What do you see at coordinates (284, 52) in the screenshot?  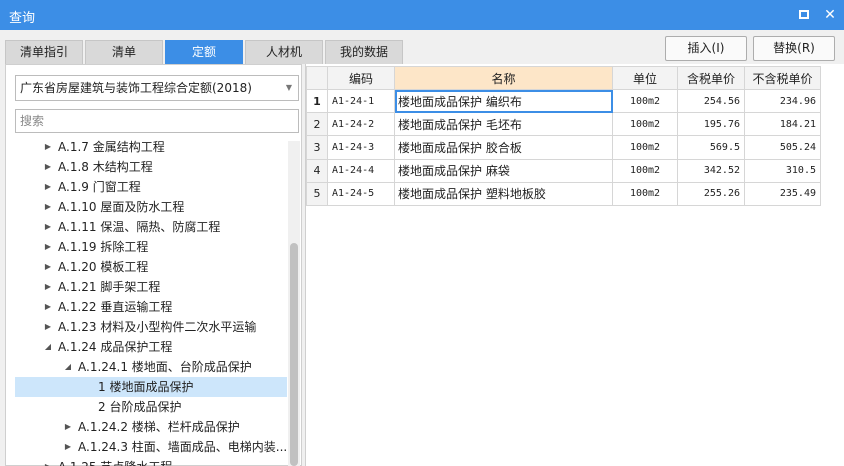 I see `tab-labor-material-machine: 人材机` at bounding box center [284, 52].